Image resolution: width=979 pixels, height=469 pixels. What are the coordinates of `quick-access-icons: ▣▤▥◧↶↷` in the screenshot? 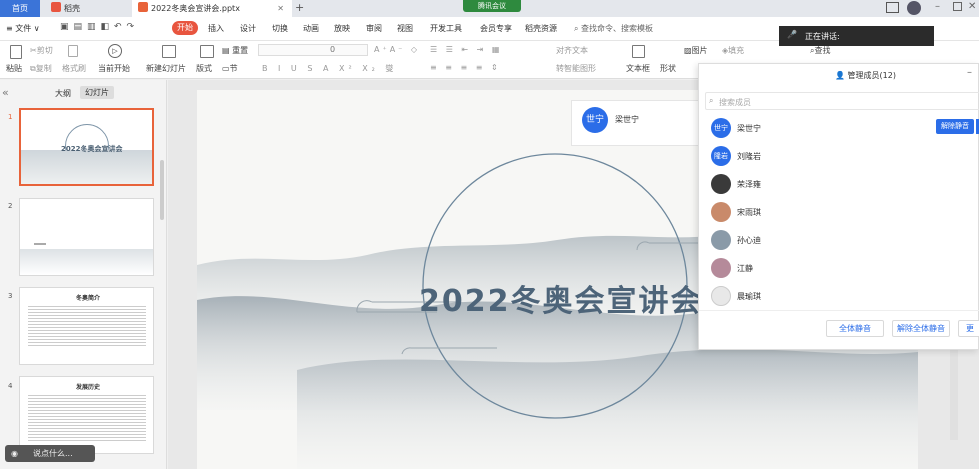 It's located at (110, 28).